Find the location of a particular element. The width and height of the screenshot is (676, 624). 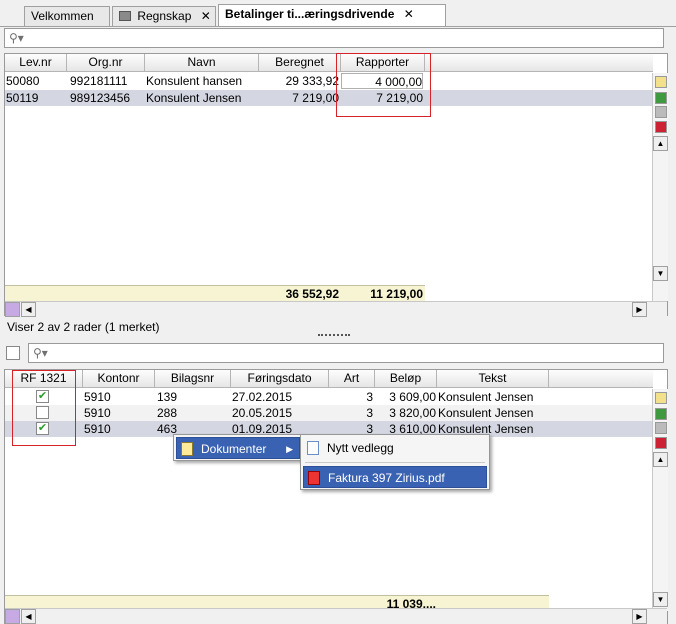

top-hscrollbar: ◀ ▶ is located at coordinates (336, 309).